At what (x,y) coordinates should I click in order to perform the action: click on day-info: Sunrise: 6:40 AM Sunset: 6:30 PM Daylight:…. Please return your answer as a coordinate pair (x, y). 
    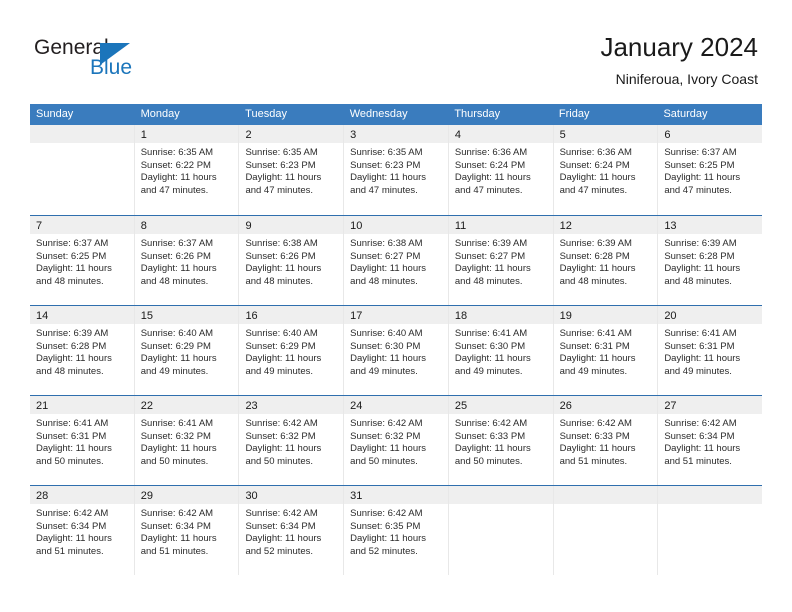
    Looking at the image, I should click on (396, 351).